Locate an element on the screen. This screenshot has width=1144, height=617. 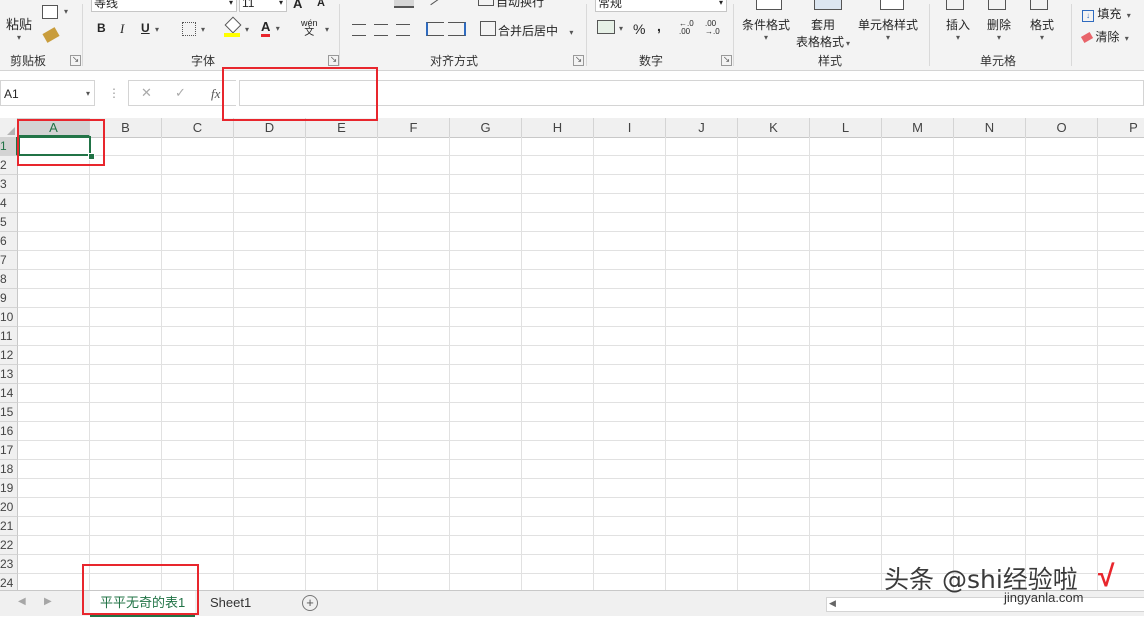
row-header-18: 18 is located at coordinates (9, 469).